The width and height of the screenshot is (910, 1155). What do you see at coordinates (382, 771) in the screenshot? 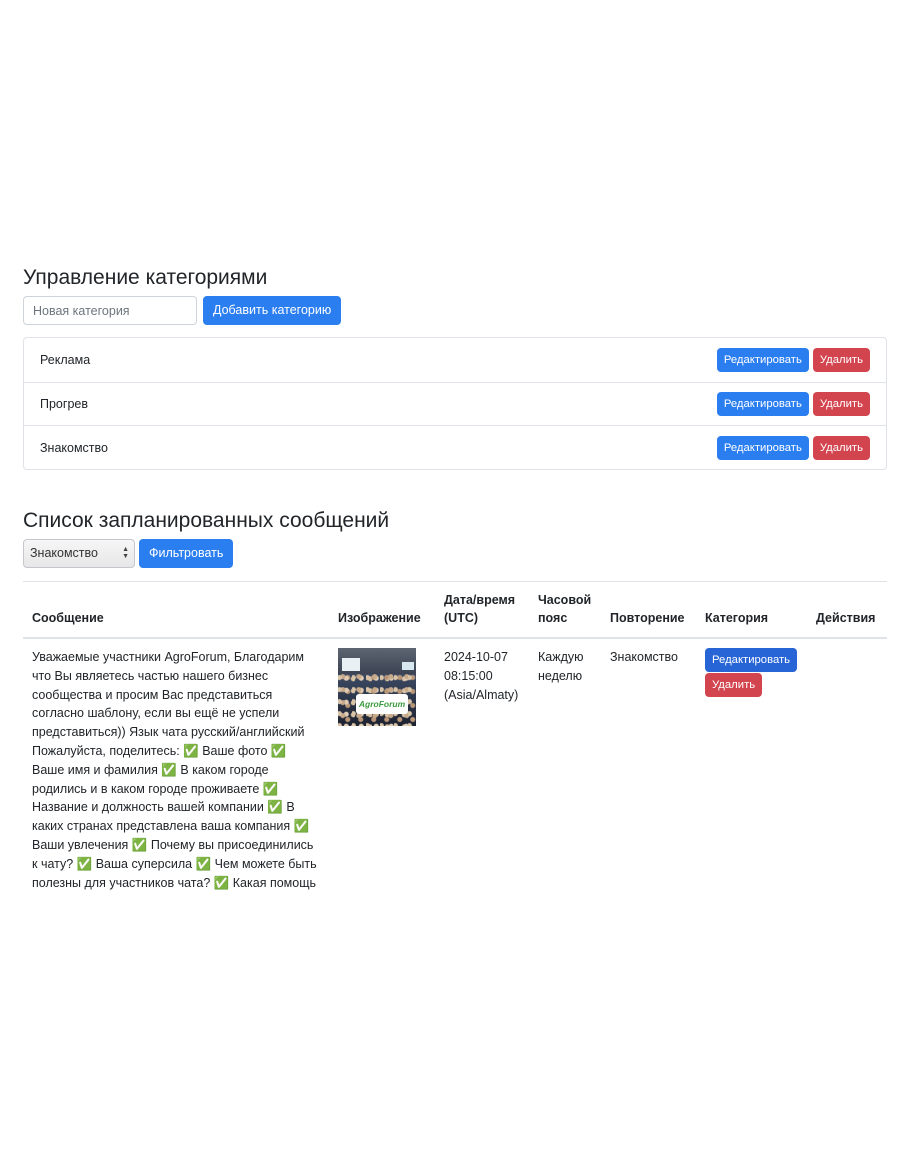
I see `image-cell: AgroForum` at bounding box center [382, 771].